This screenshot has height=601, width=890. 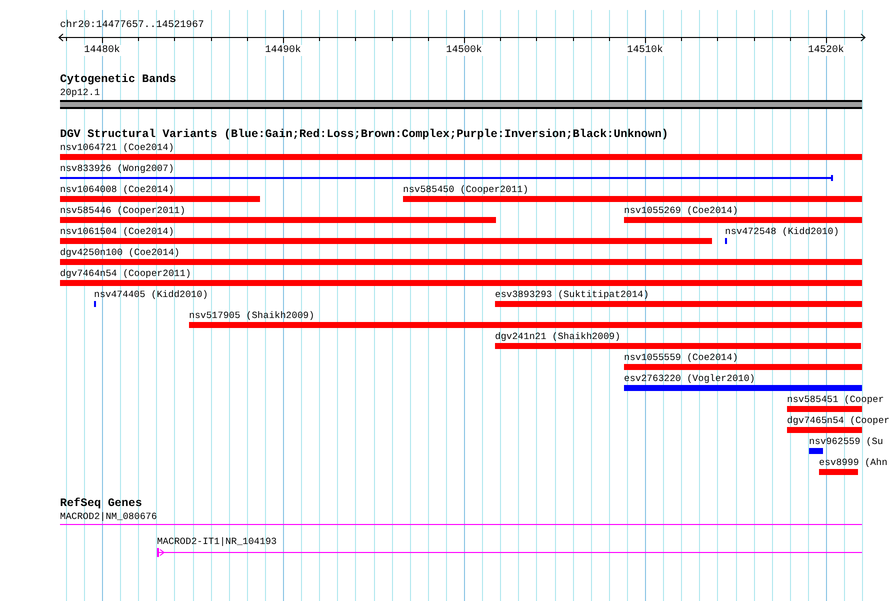 I want to click on variant-label: nsv962559 (Su, so click(x=846, y=442).